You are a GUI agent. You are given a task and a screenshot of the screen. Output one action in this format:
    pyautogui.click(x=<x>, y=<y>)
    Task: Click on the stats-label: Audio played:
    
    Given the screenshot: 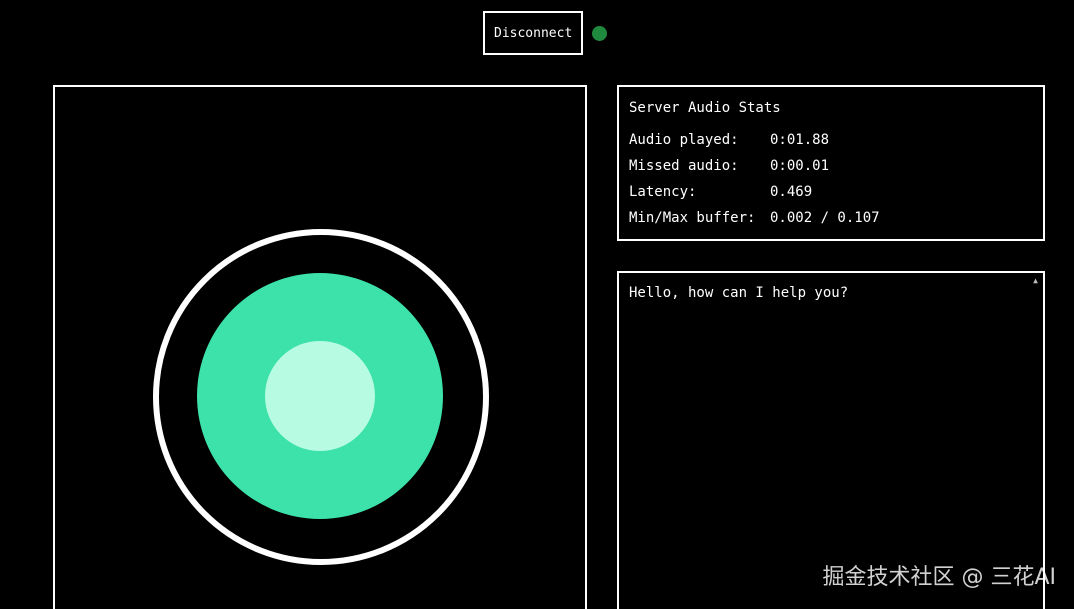 What is the action you would take?
    pyautogui.click(x=684, y=140)
    